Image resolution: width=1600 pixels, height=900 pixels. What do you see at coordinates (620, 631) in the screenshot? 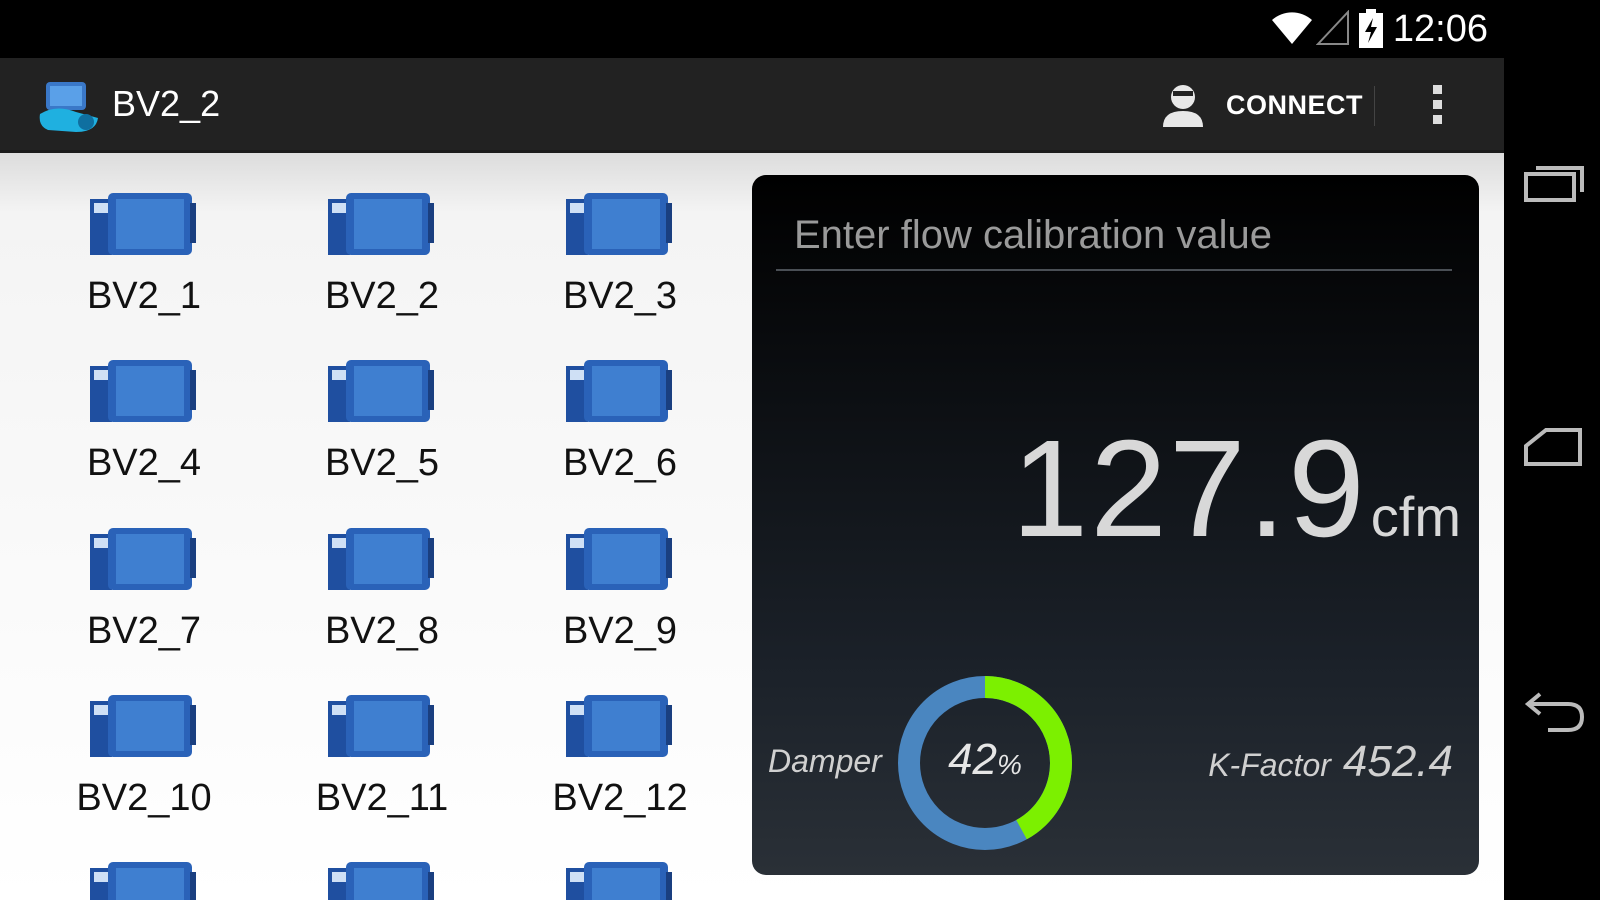
I see `device-label: BV2_9` at bounding box center [620, 631].